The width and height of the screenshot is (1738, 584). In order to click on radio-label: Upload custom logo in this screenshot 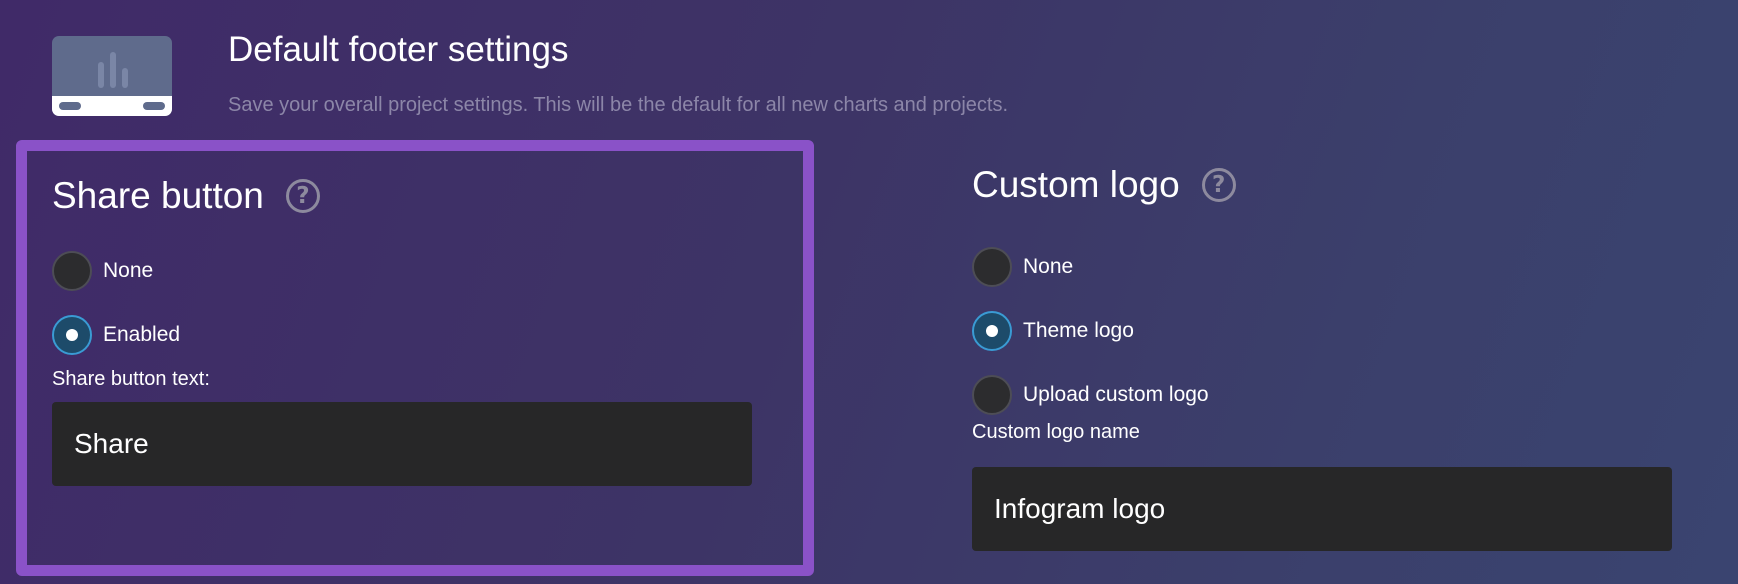, I will do `click(1116, 394)`.